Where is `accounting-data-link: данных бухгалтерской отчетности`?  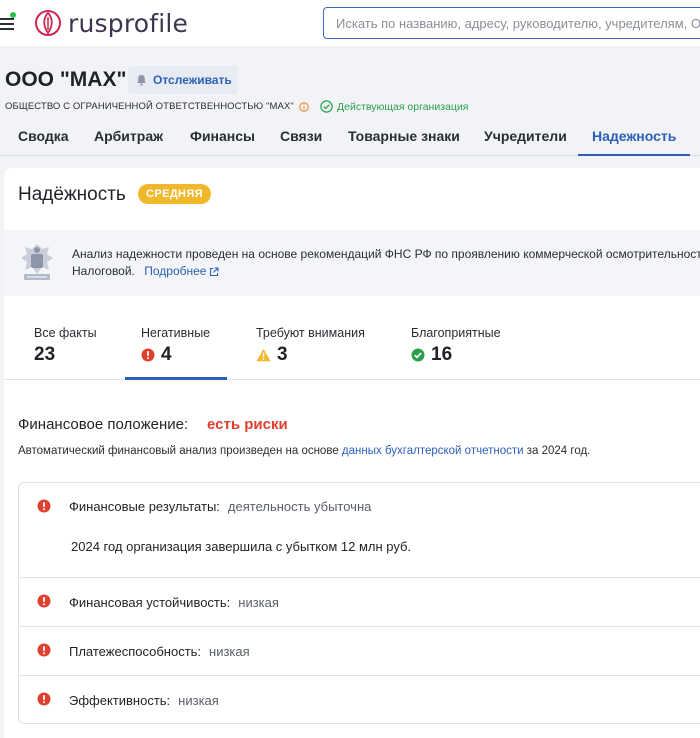
accounting-data-link: данных бухгалтерской отчетности is located at coordinates (433, 451).